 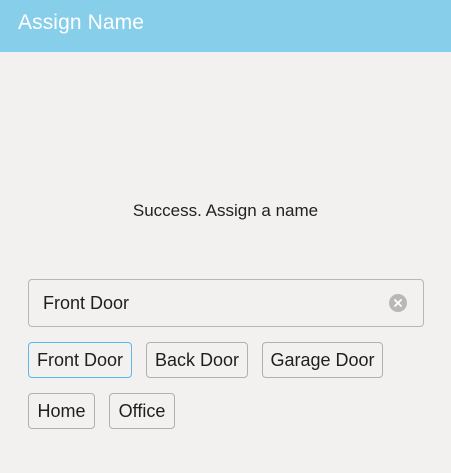 I want to click on name-field, so click(x=226, y=303).